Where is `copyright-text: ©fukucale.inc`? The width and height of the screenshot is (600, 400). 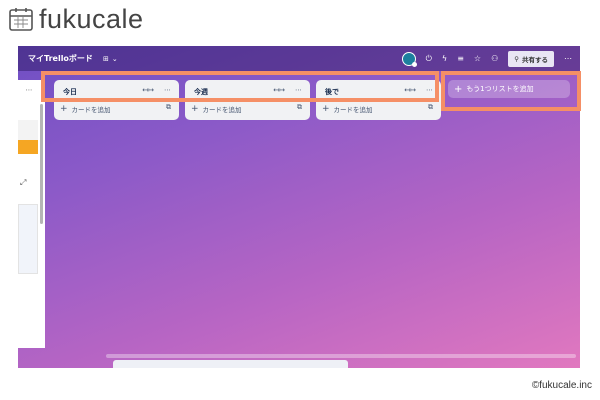
copyright-text: ©fukucale.inc is located at coordinates (561, 385).